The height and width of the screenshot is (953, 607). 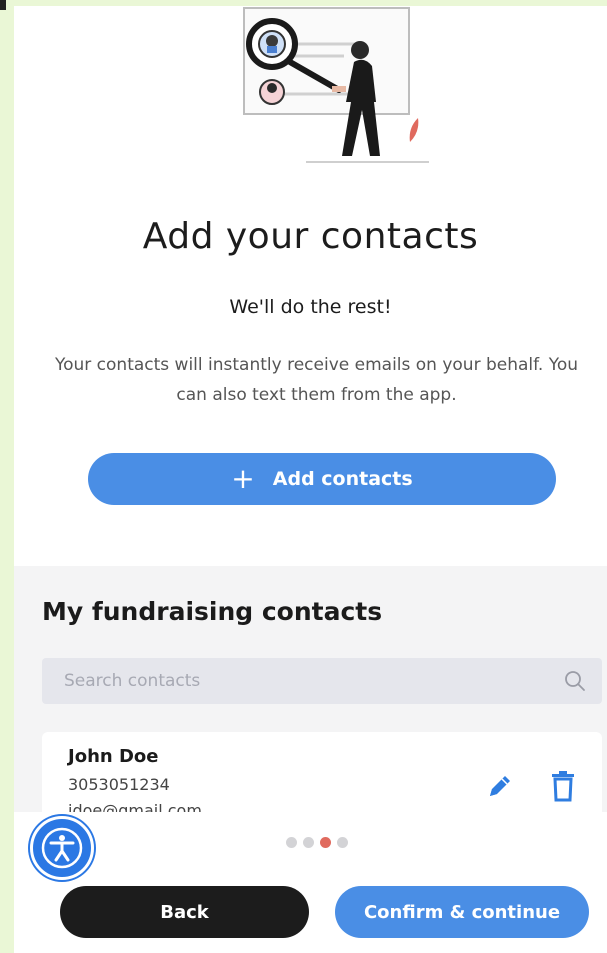 What do you see at coordinates (212, 611) in the screenshot?
I see `contacts-section-title: My fundraising contacts` at bounding box center [212, 611].